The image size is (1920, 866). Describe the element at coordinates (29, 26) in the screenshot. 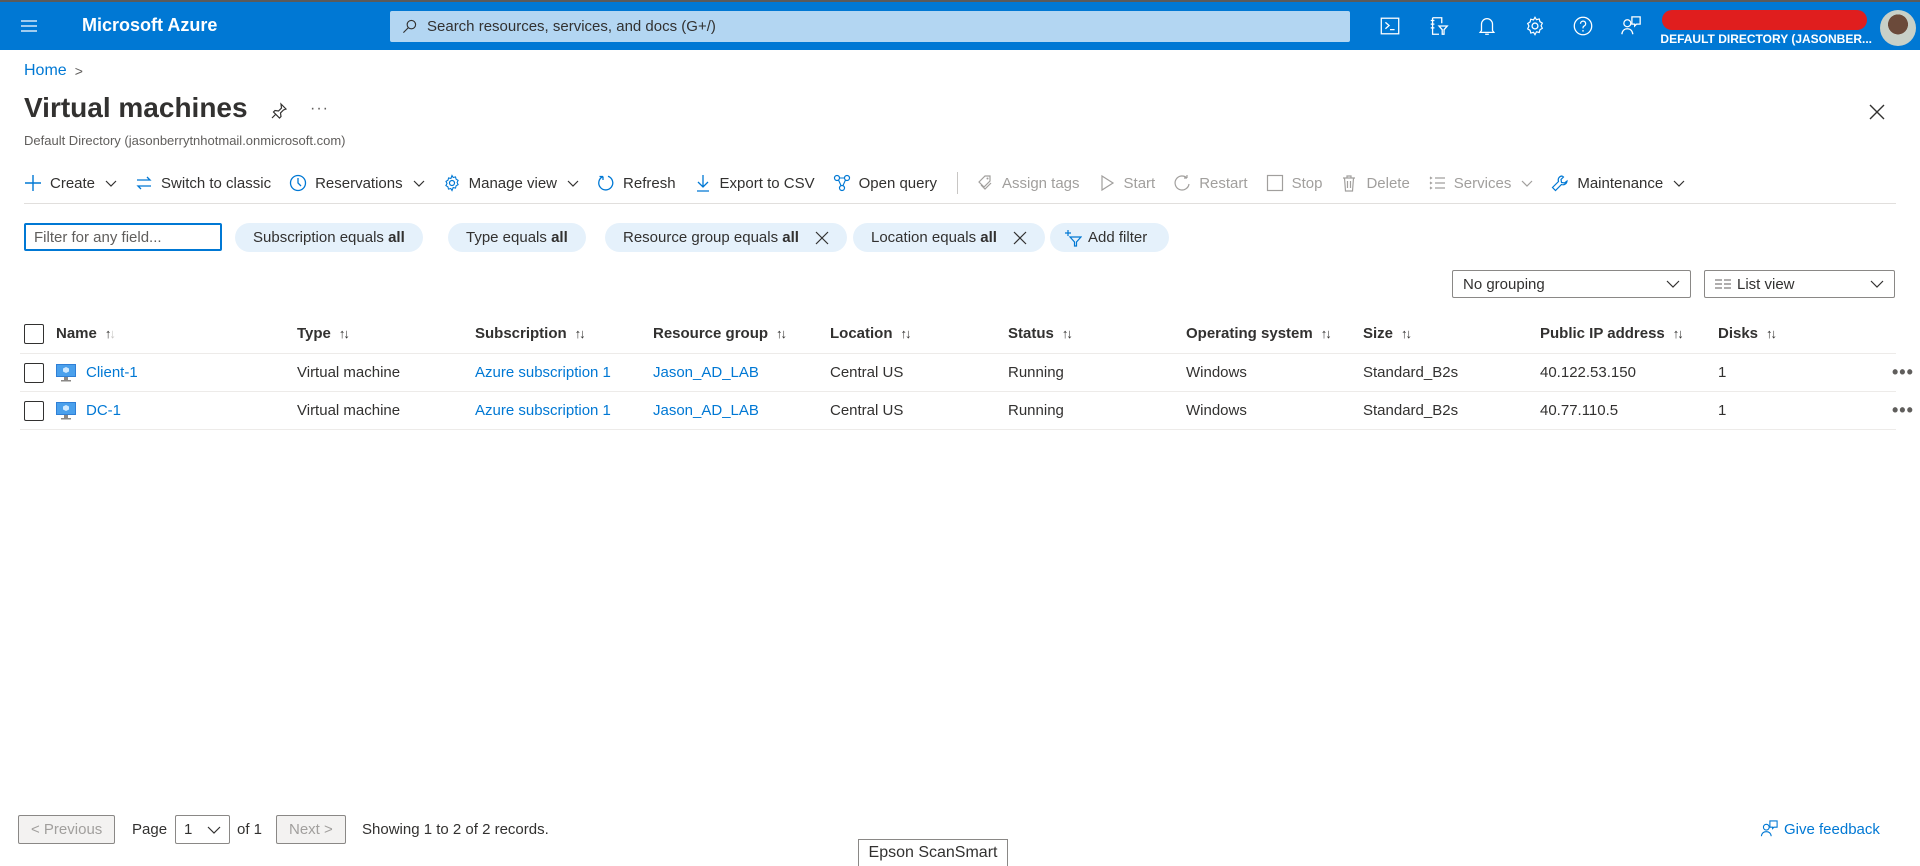

I see `menu-icon` at that location.